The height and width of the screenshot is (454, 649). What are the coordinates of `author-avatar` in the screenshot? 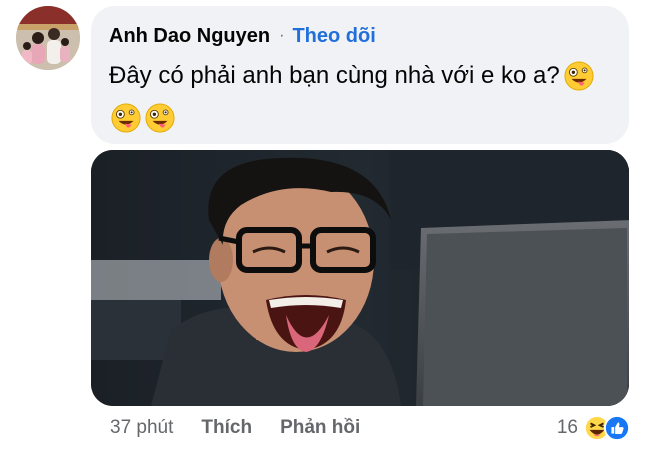 It's located at (48, 38).